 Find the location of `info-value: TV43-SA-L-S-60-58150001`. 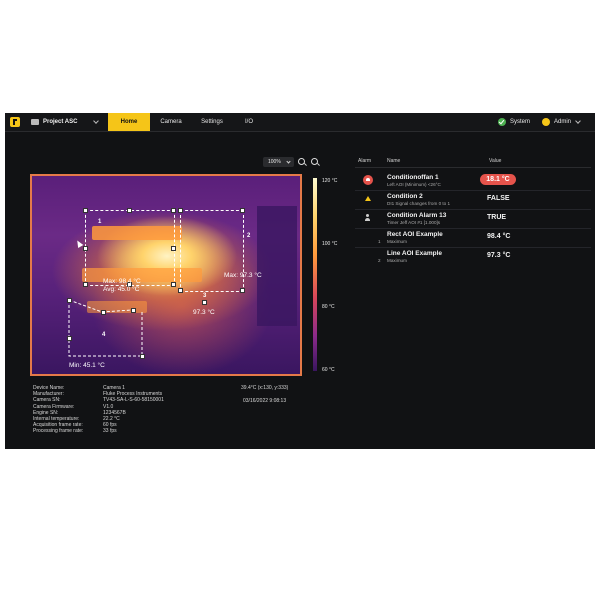

info-value: TV43-SA-L-S-60-58150001 is located at coordinates (133, 400).